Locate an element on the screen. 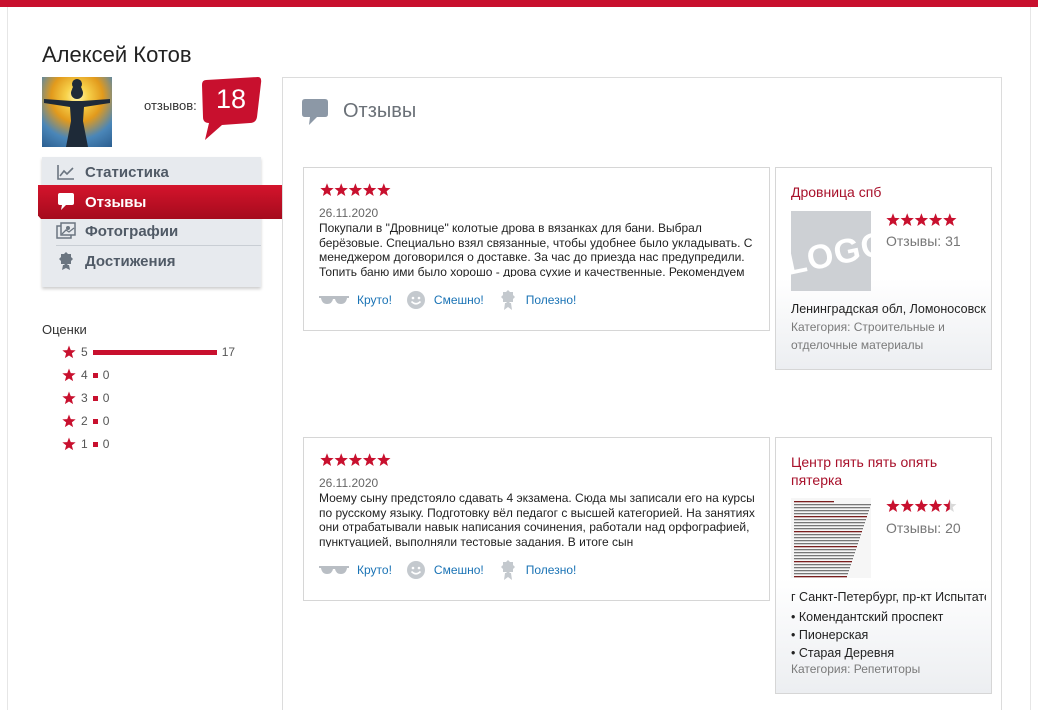 This screenshot has height=710, width=1038. company-logo: LOGO is located at coordinates (831, 251).